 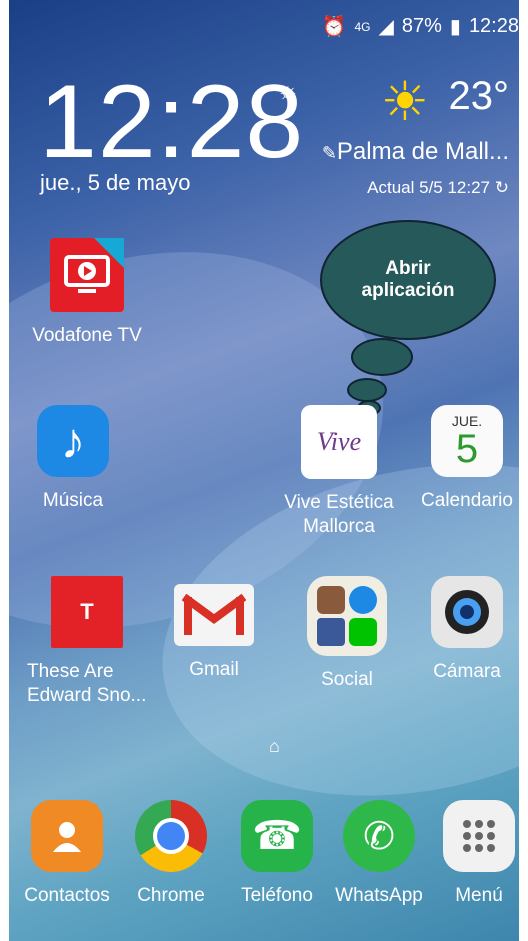 I want to click on facebook-icon, so click(x=331, y=632).